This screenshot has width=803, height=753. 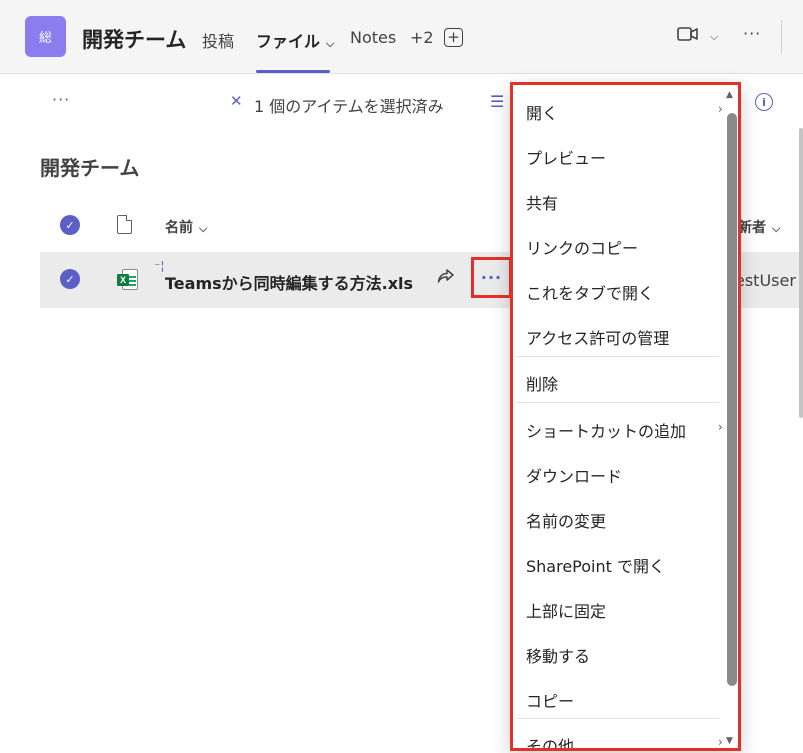 What do you see at coordinates (179, 228) in the screenshot?
I see `column-name-label: 名前` at bounding box center [179, 228].